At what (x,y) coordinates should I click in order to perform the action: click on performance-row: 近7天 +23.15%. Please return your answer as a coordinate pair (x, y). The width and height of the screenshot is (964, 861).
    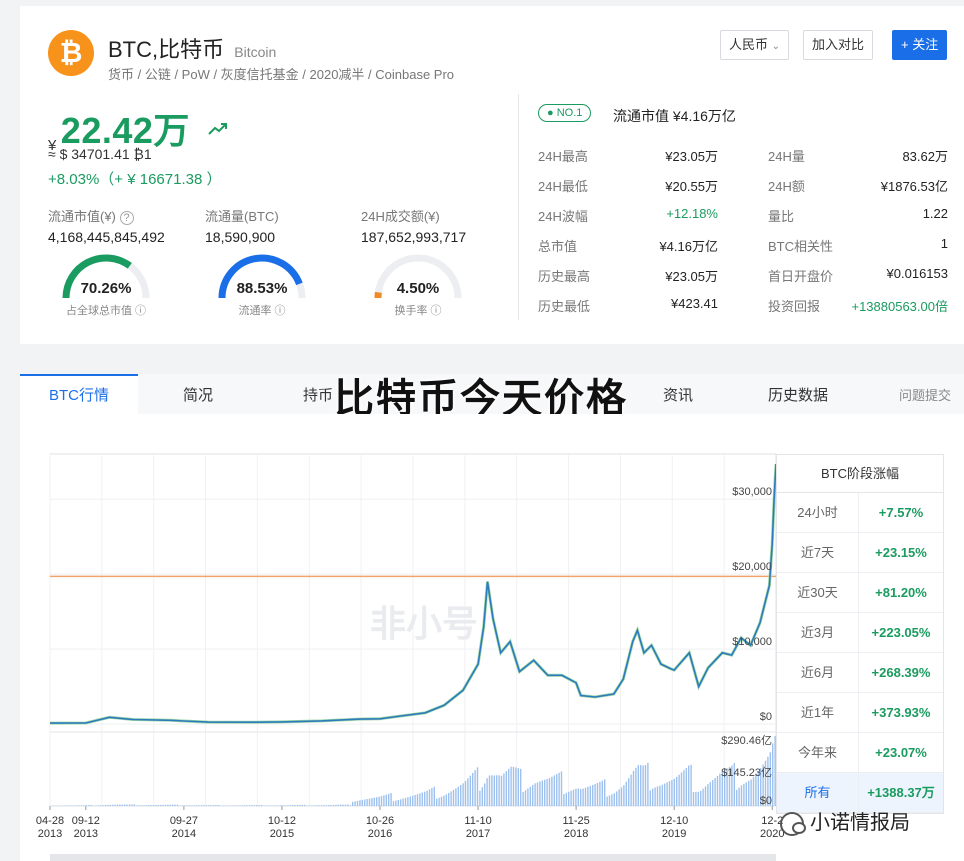
    Looking at the image, I should click on (860, 553).